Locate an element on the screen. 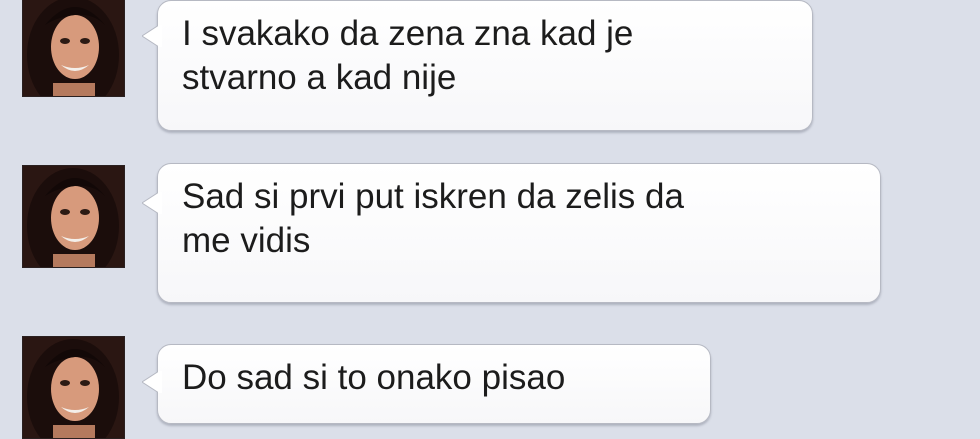 Image resolution: width=980 pixels, height=439 pixels. message-text-line: stvarno a kad nije is located at coordinates (319, 77).